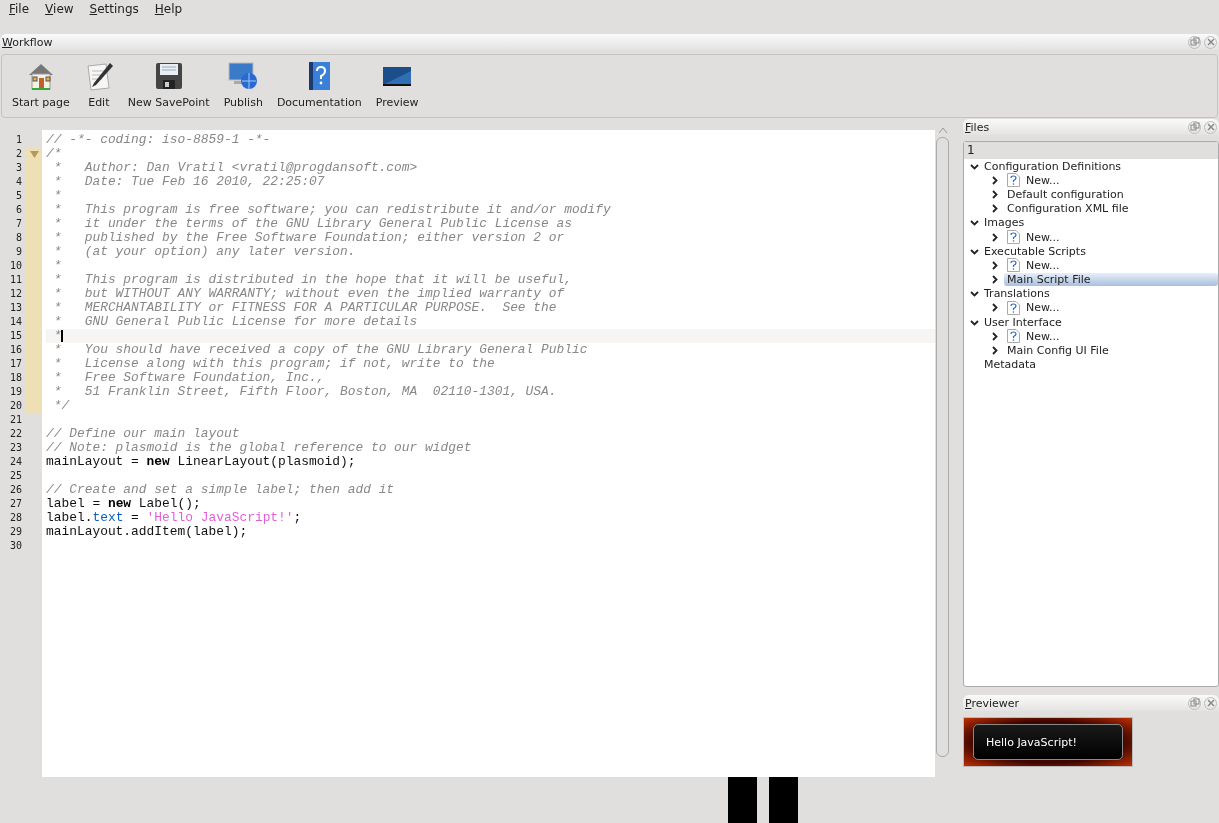 Image resolution: width=1219 pixels, height=823 pixels. What do you see at coordinates (15, 434) in the screenshot?
I see `line-number: 22` at bounding box center [15, 434].